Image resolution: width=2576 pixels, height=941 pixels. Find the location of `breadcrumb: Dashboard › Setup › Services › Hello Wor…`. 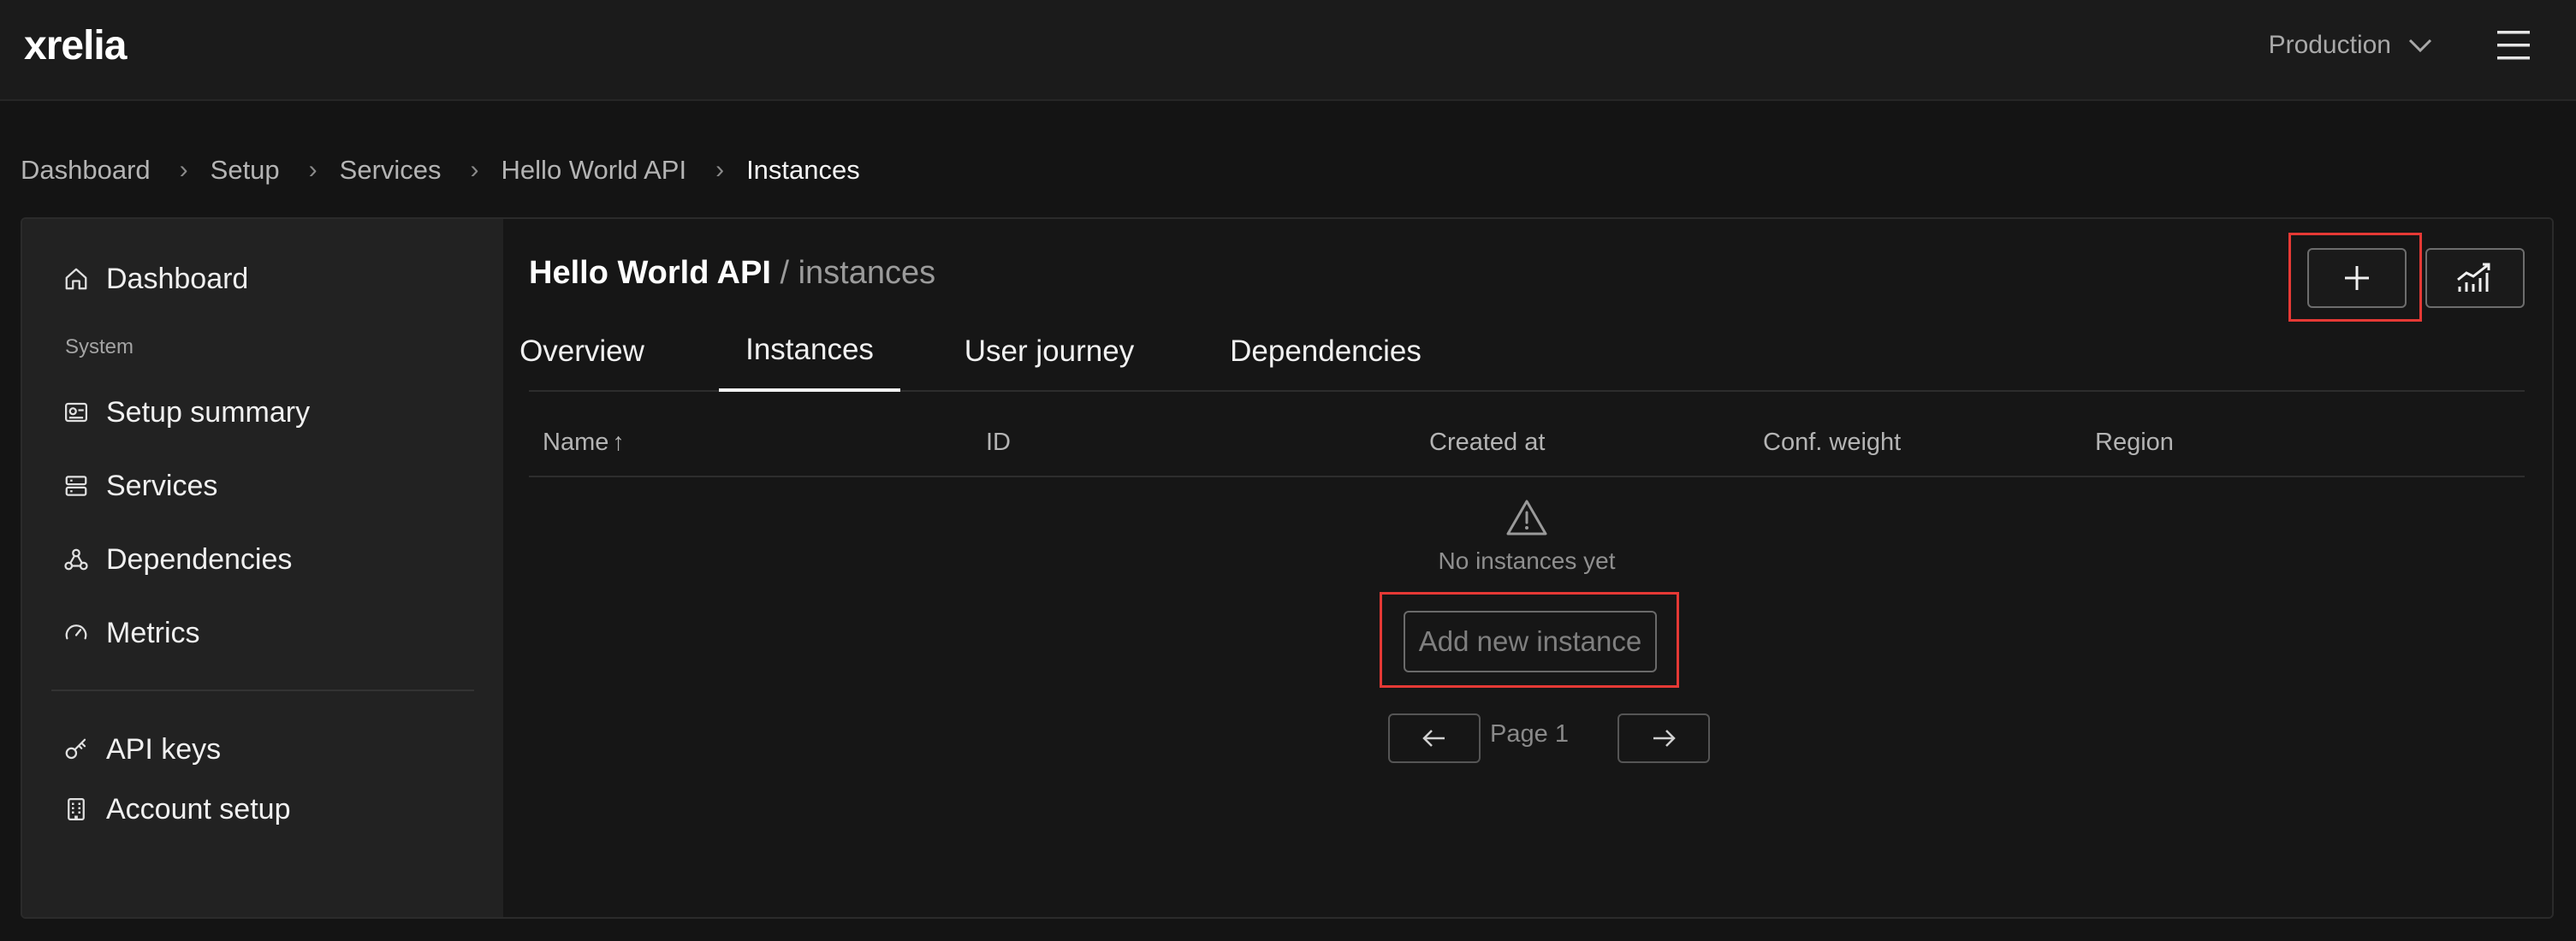

breadcrumb: Dashboard › Setup › Services › Hello Wor… is located at coordinates (440, 170).